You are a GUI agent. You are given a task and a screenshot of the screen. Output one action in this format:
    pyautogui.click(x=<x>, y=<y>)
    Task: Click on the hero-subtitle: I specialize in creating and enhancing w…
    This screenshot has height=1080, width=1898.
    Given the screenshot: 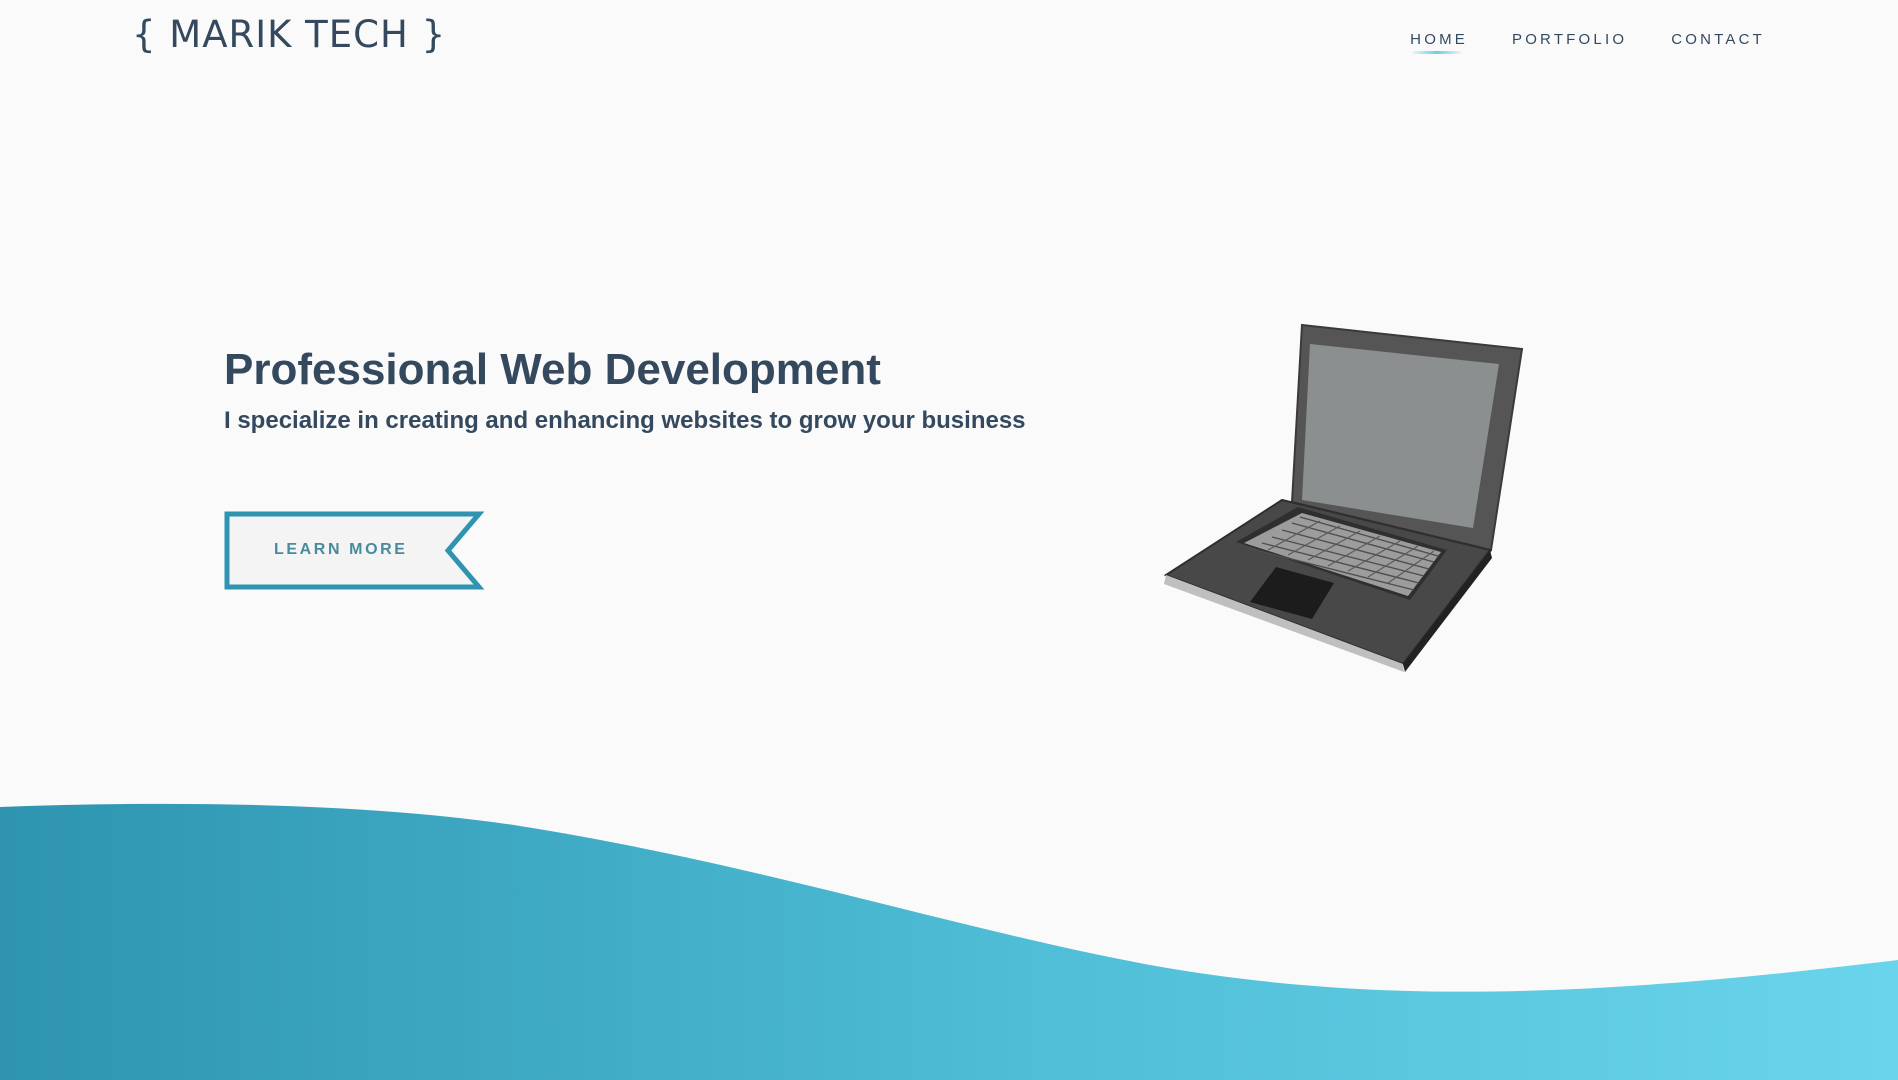 What is the action you would take?
    pyautogui.click(x=625, y=420)
    